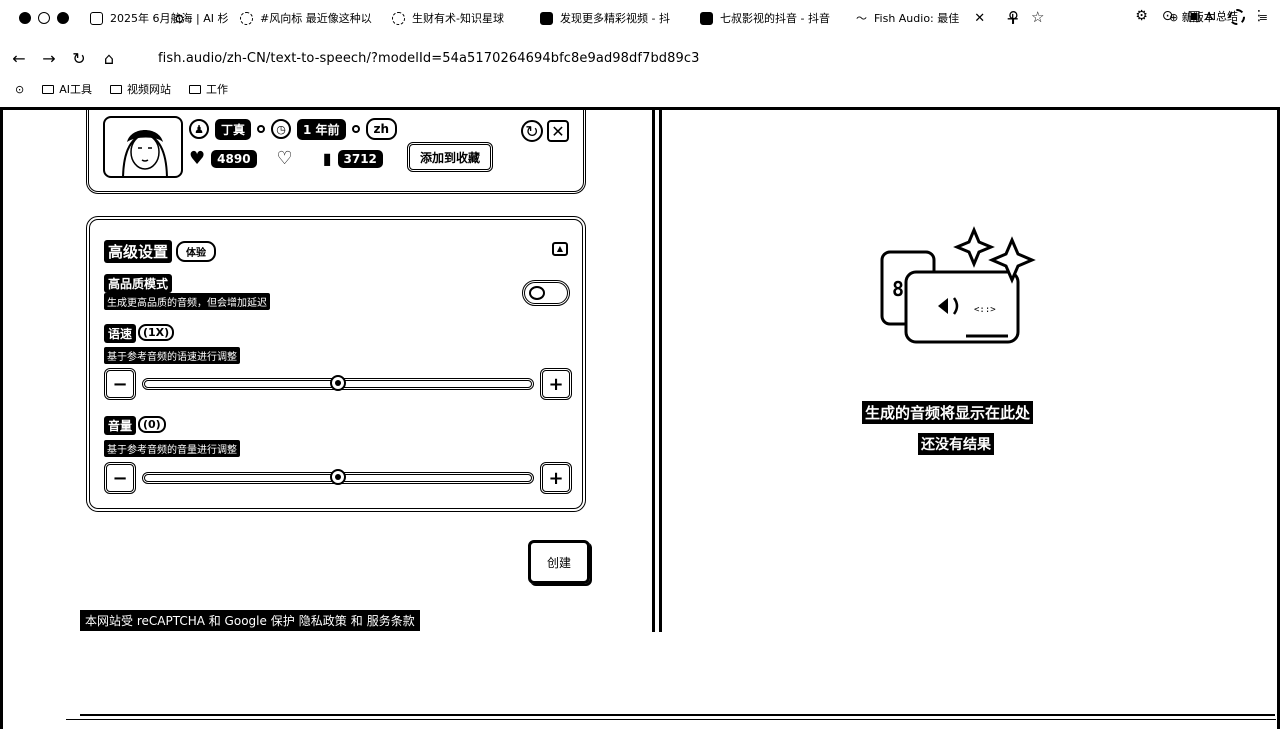  What do you see at coordinates (381, 129) in the screenshot?
I see `voice-language: zh` at bounding box center [381, 129].